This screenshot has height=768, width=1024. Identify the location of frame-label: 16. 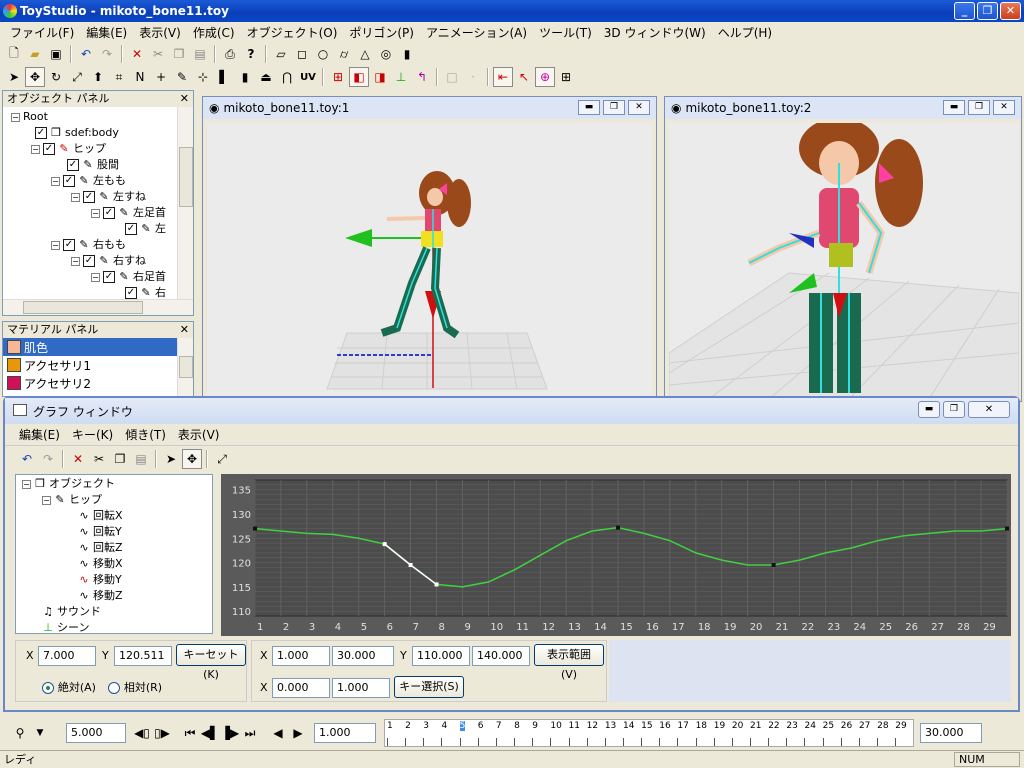
(664, 726).